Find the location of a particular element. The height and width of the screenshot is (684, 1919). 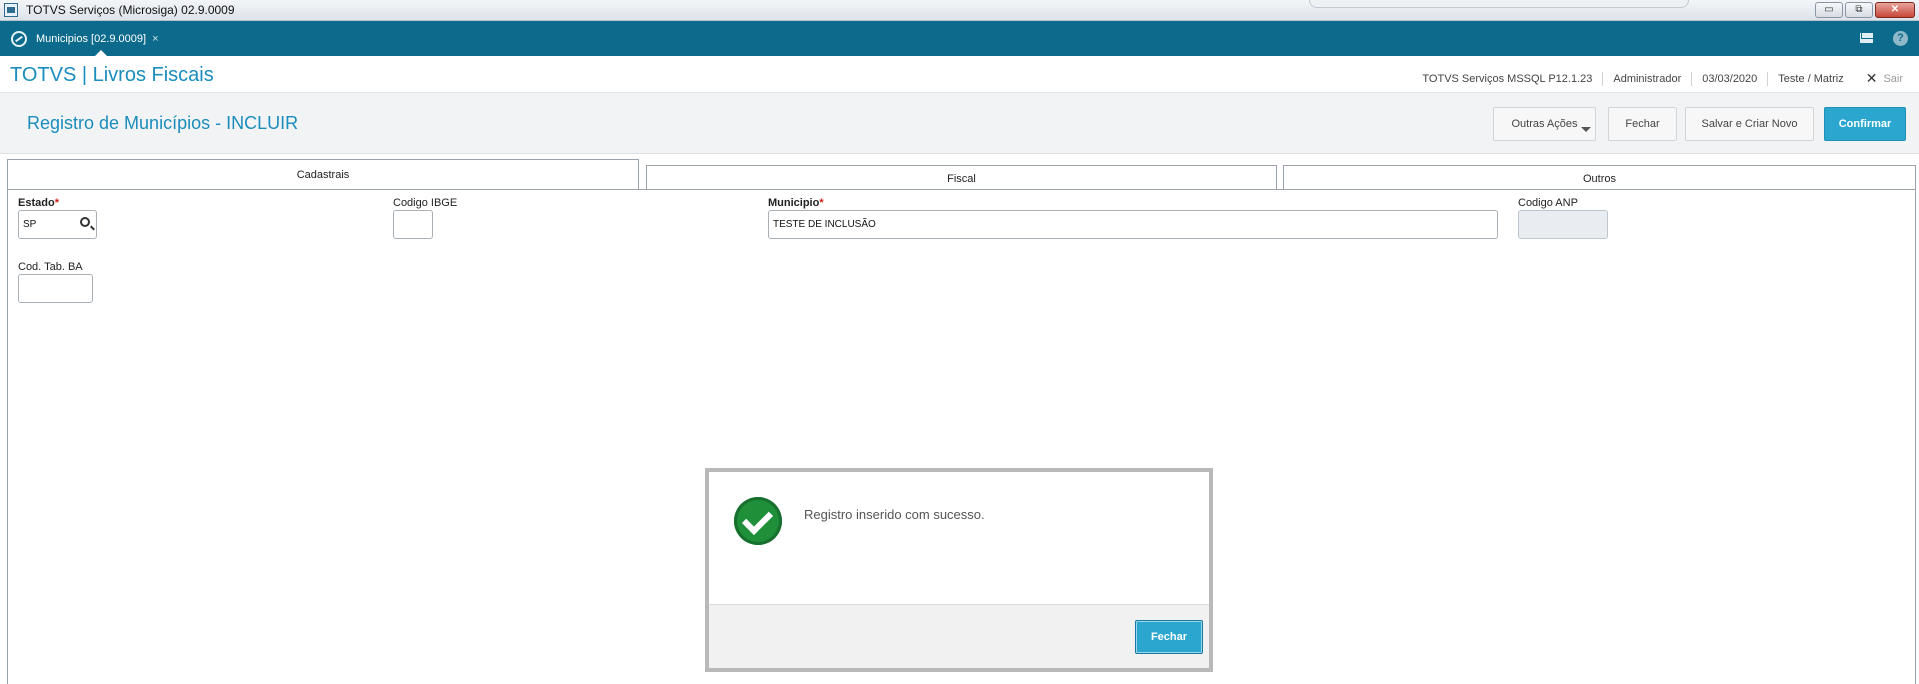

app-window-icon is located at coordinates (11, 10).